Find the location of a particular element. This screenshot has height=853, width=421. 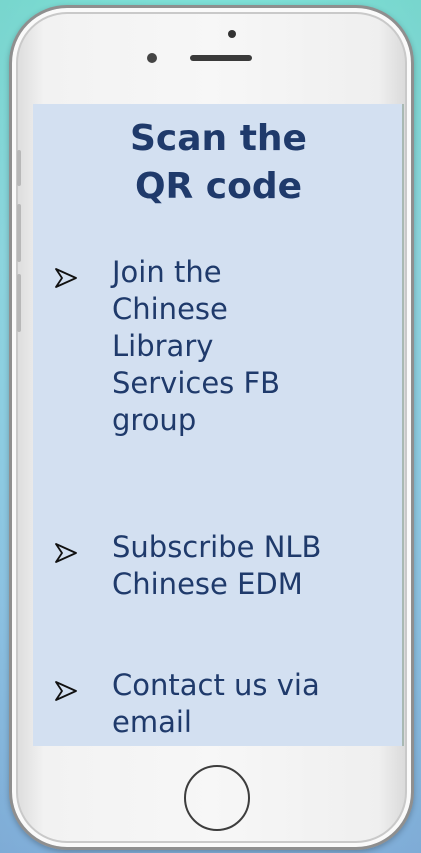

list-item-text: Subscribe NLB Chinese EDM is located at coordinates (217, 565).